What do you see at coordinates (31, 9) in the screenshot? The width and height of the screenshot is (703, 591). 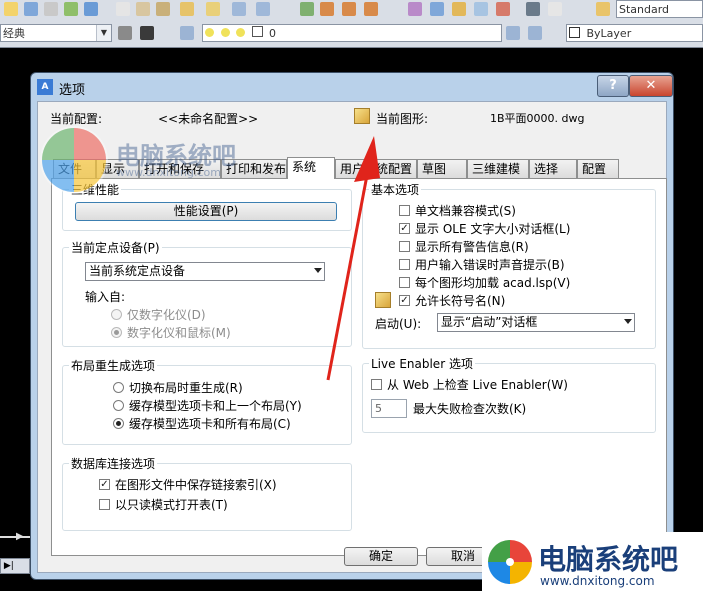 I see `print-icon` at bounding box center [31, 9].